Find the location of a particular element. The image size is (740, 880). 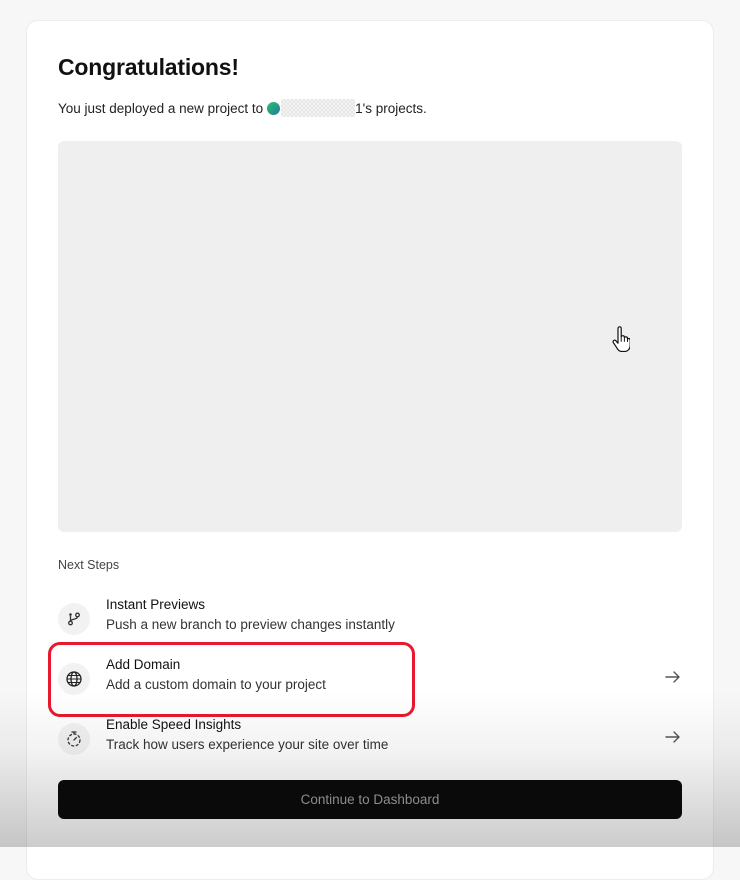

stopwatch-icon is located at coordinates (74, 739).